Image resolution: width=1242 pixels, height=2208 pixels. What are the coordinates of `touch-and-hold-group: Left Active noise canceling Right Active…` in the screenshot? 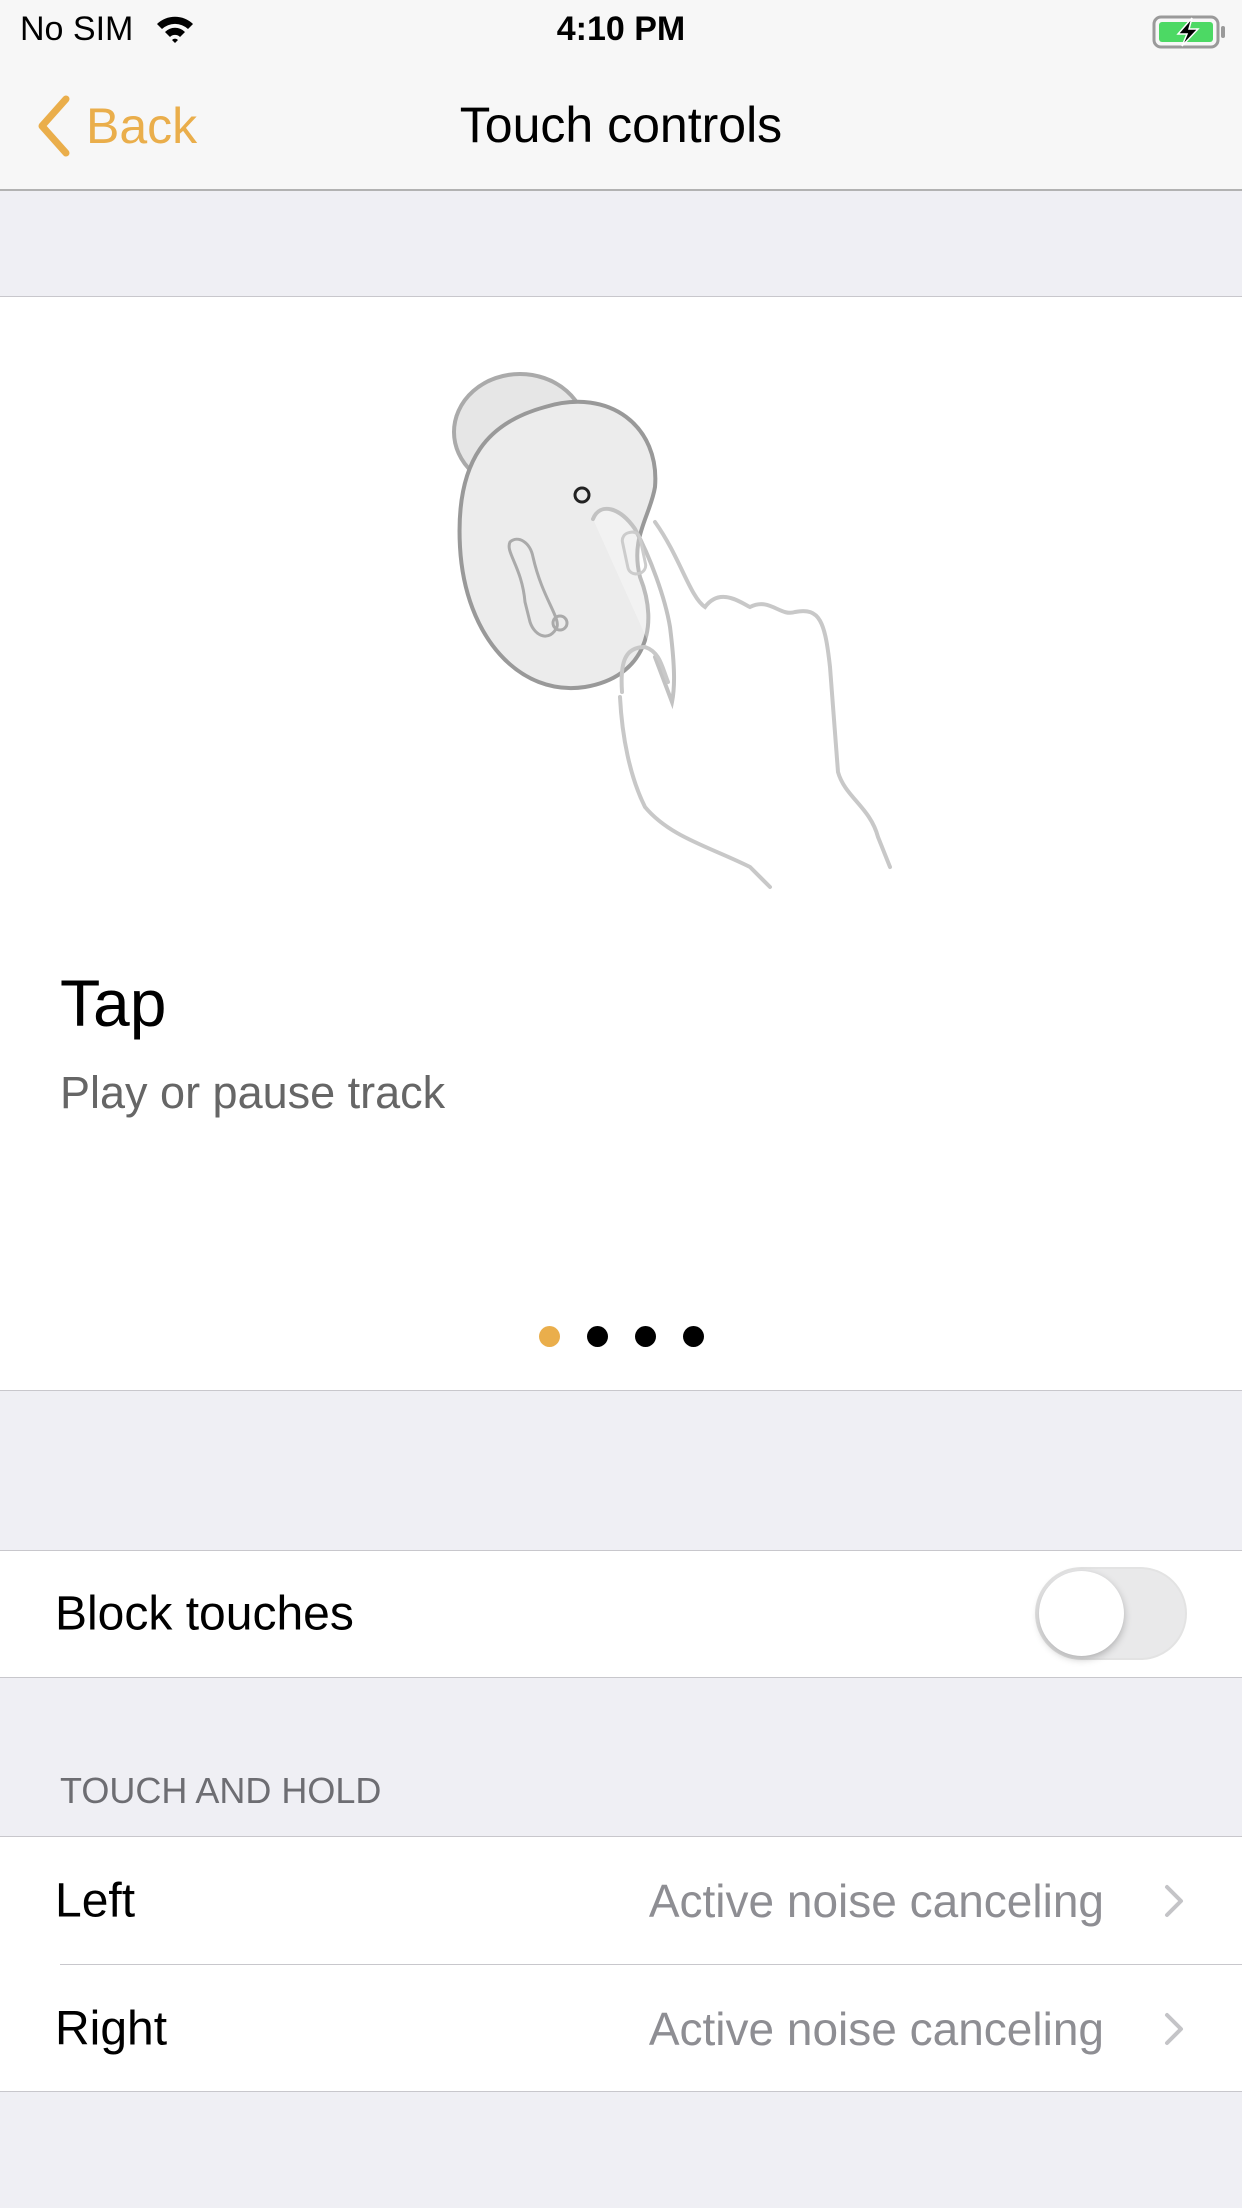 It's located at (621, 1964).